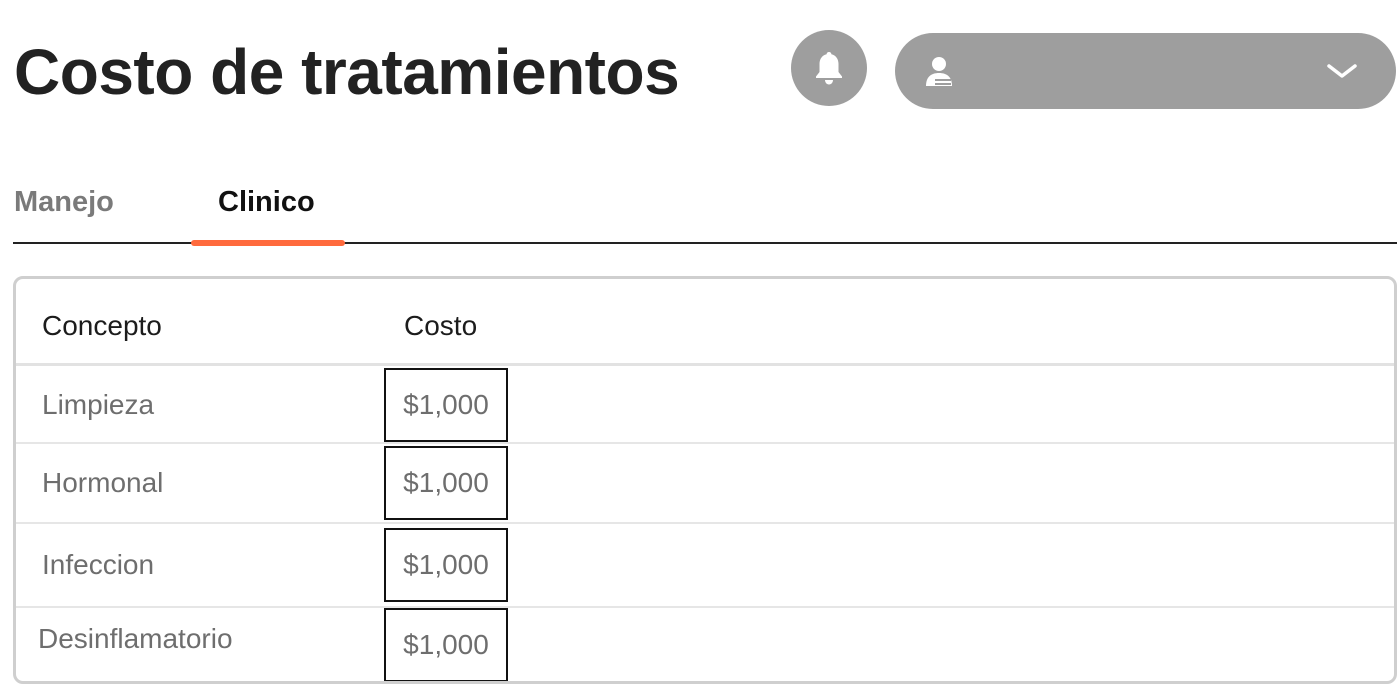 This screenshot has height=694, width=1400. Describe the element at coordinates (705, 484) in the screenshot. I see `table-row: Hormonal $1,000` at that location.